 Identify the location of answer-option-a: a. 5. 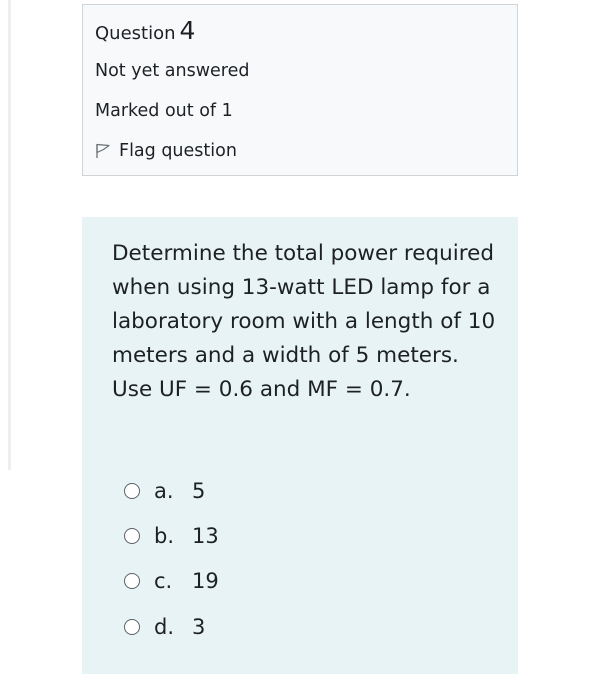
(164, 491).